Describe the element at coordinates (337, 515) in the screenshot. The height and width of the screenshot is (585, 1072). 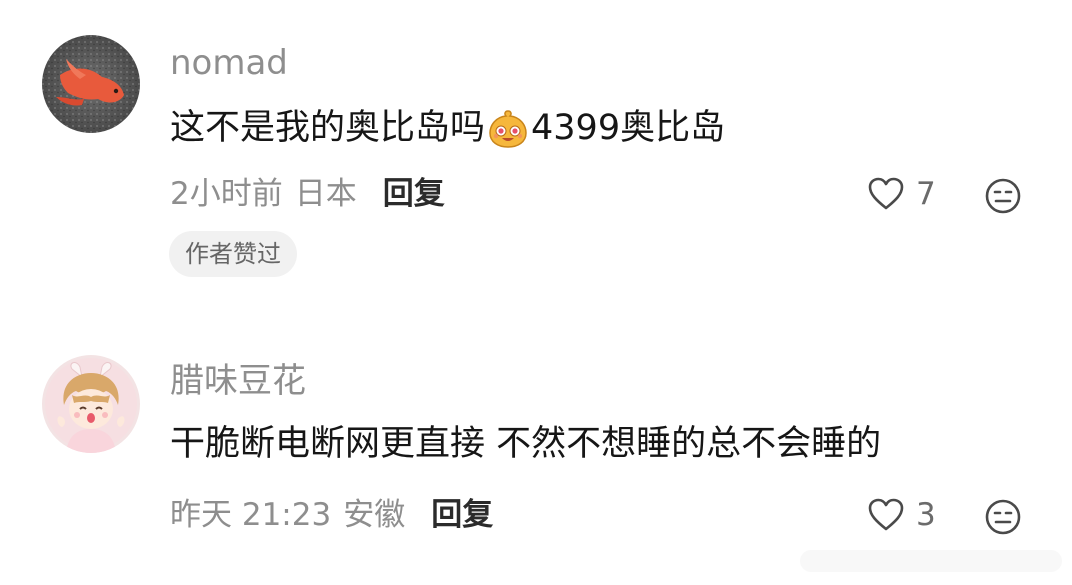
I see `comment-meta: 昨天 21:23 安徽 回复` at that location.